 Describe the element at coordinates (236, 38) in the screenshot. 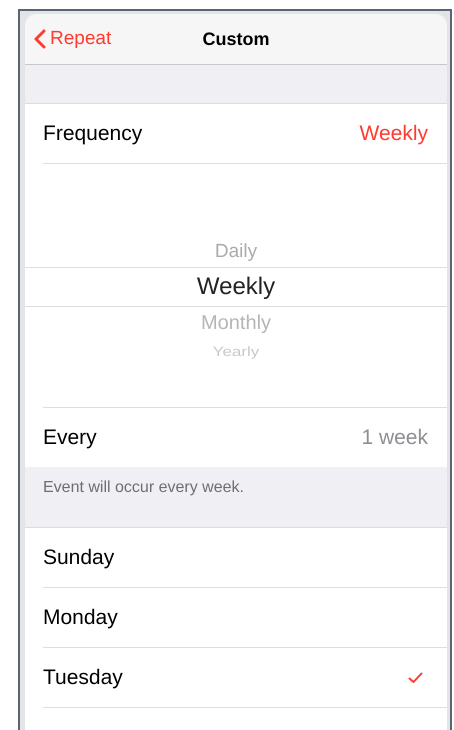

I see `nav-title: Custom` at that location.